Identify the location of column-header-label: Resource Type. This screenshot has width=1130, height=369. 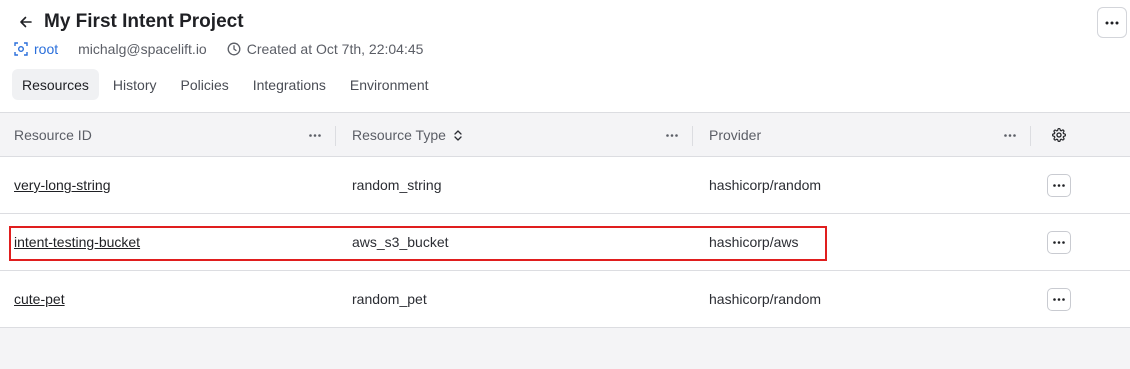
(399, 135).